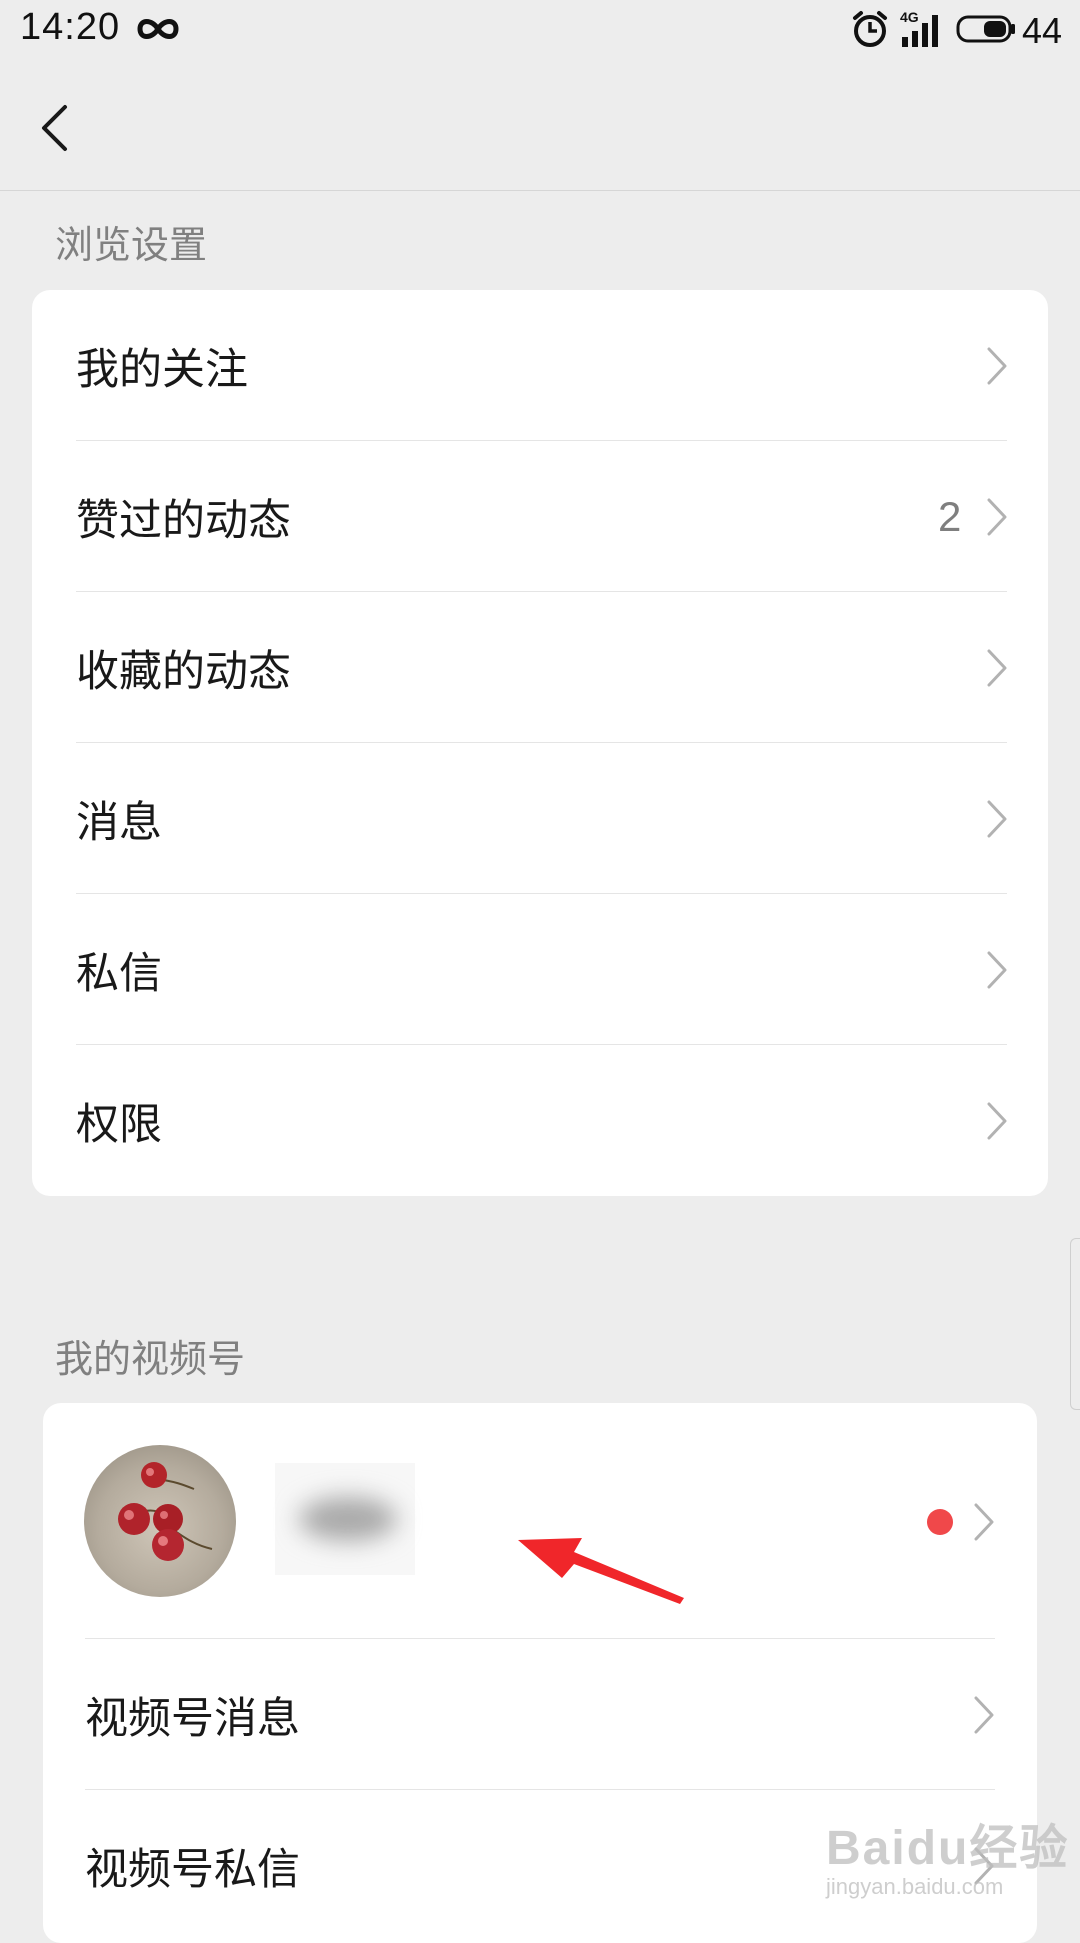 Image resolution: width=1080 pixels, height=1943 pixels. I want to click on blur-blob, so click(348, 1519).